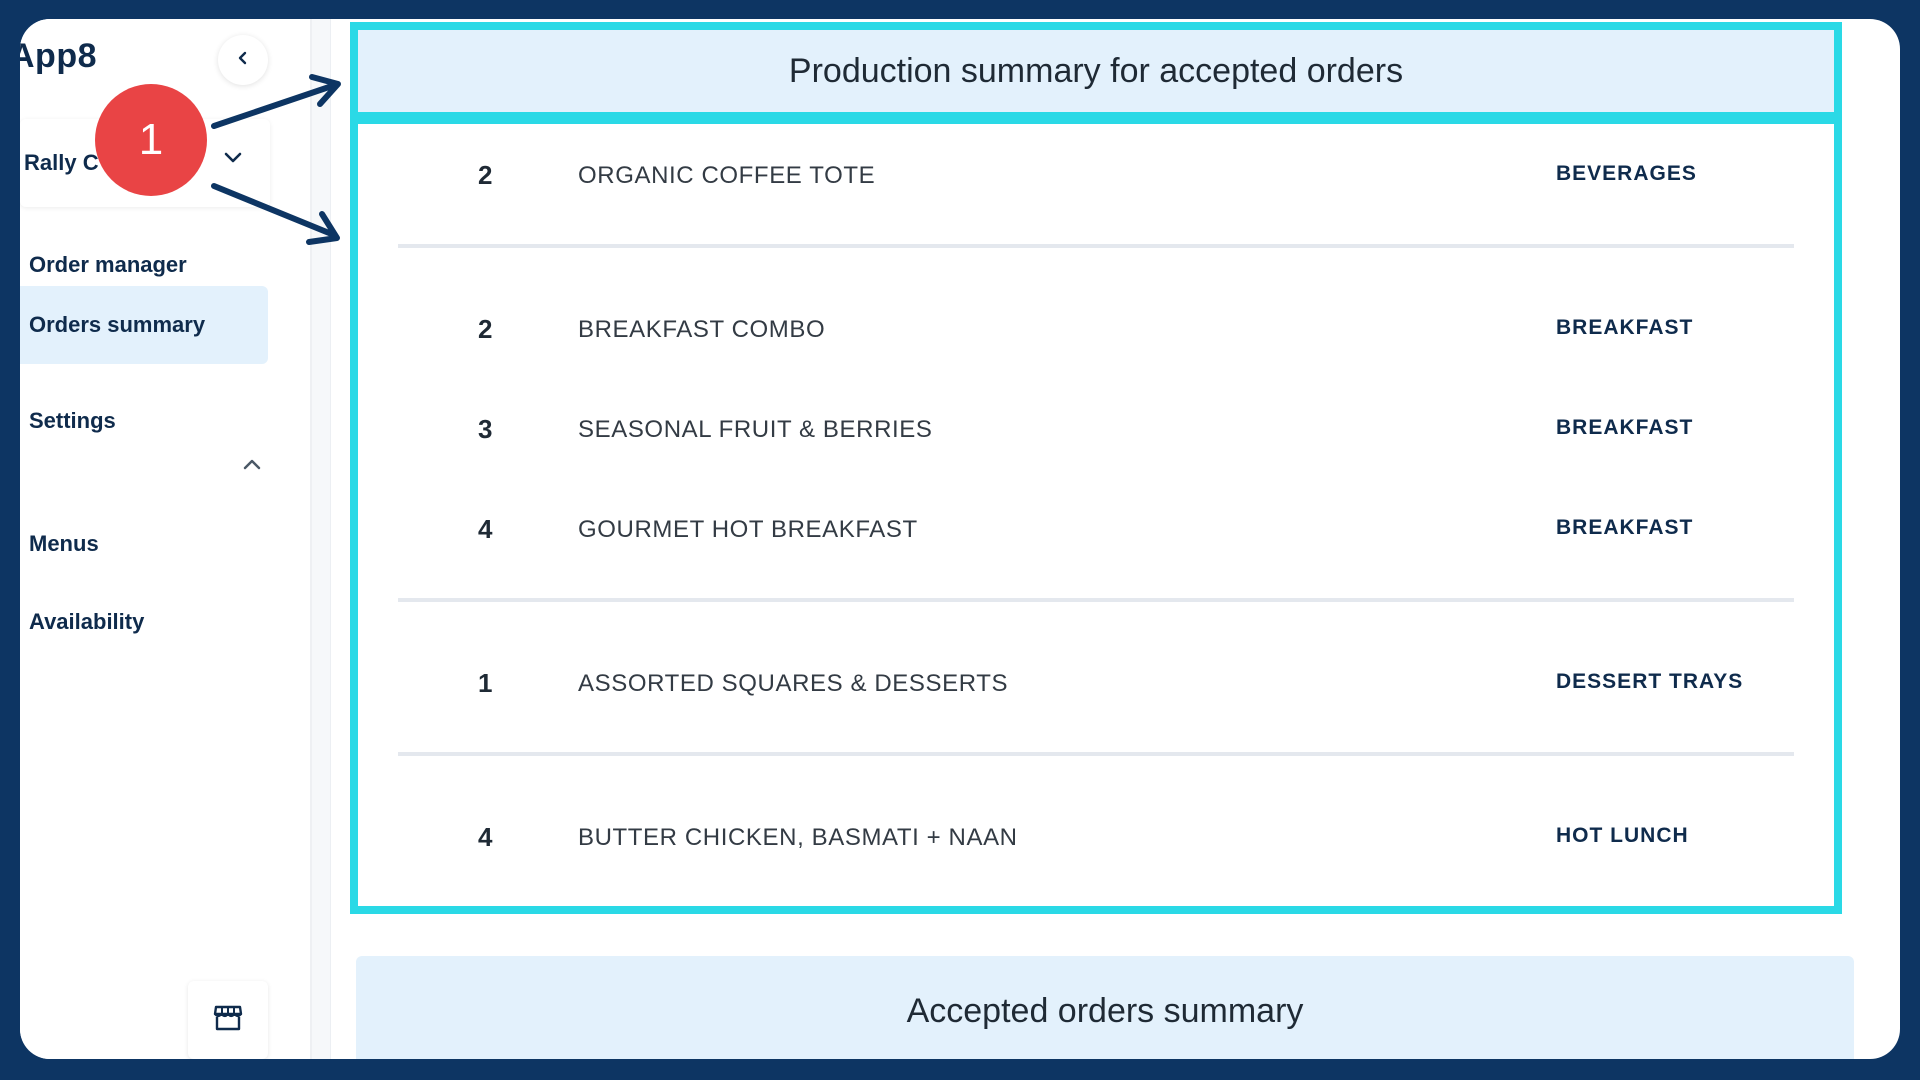  Describe the element at coordinates (276, 159) in the screenshot. I see `annotation-arrows` at that location.